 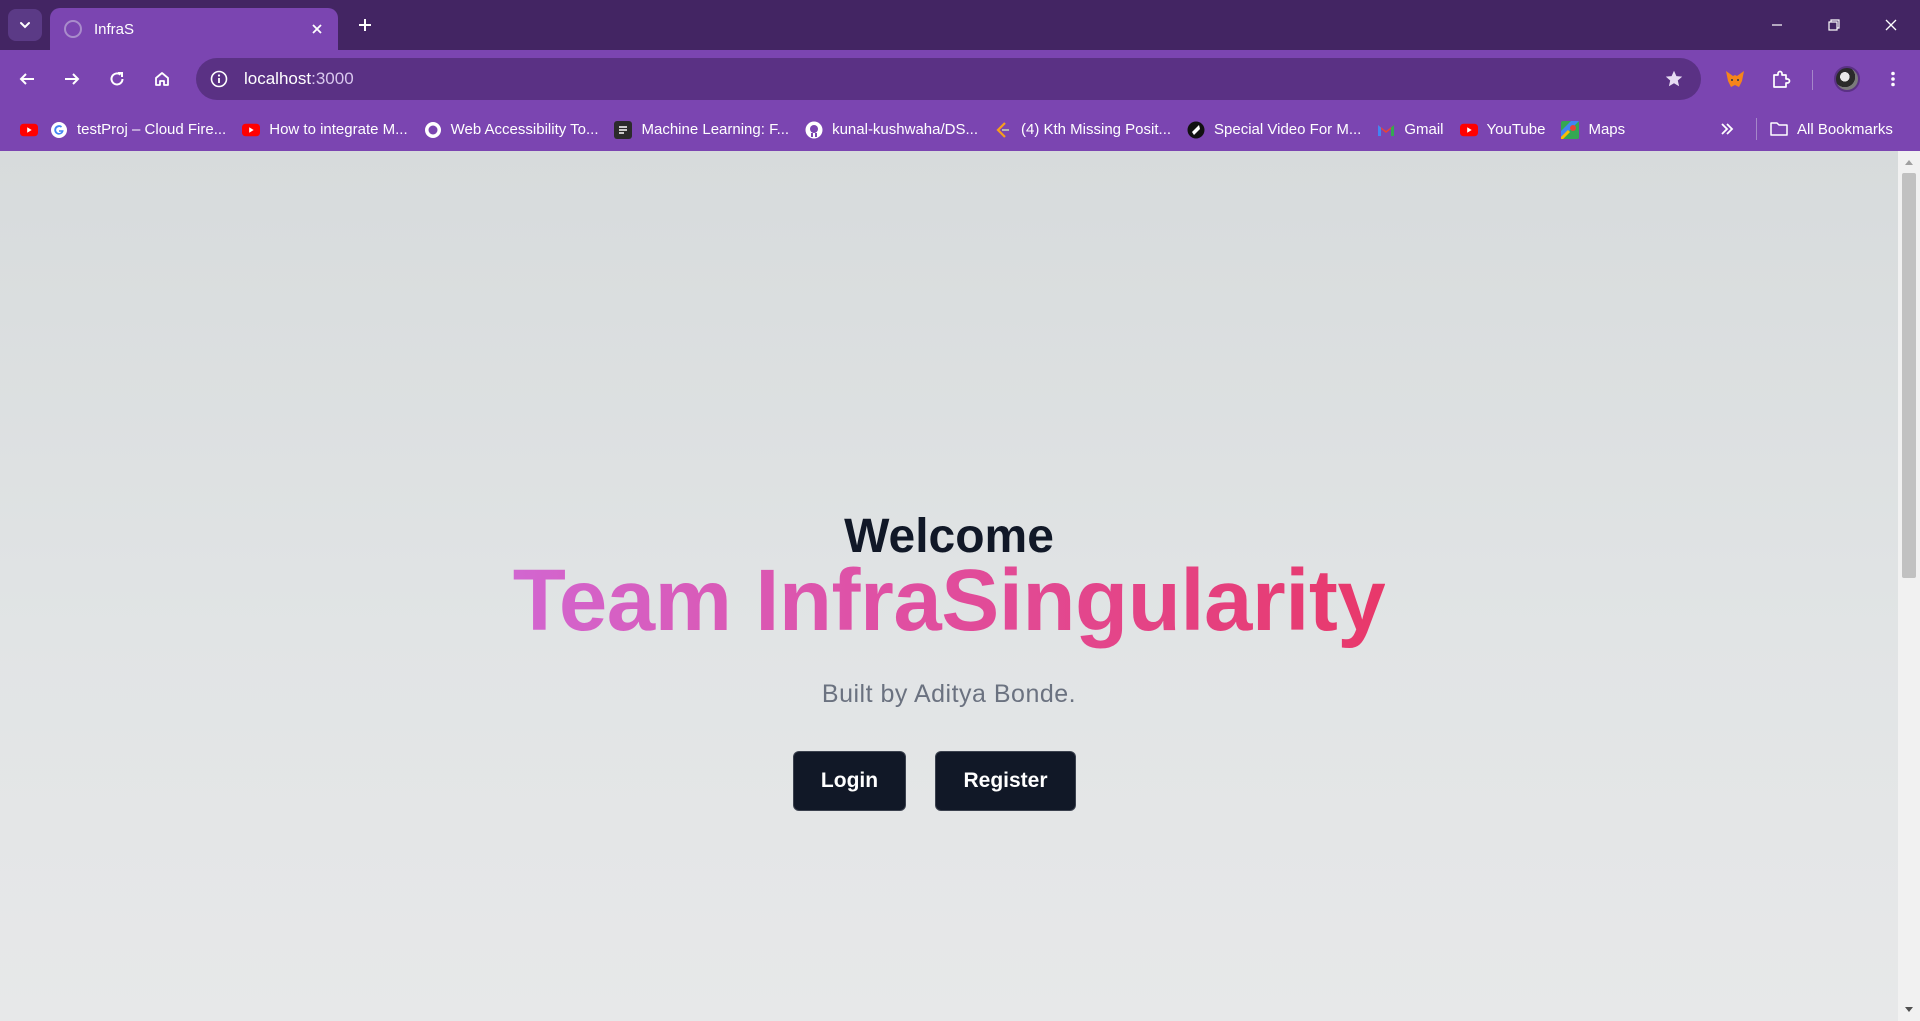 What do you see at coordinates (814, 130) in the screenshot?
I see `github-icon` at bounding box center [814, 130].